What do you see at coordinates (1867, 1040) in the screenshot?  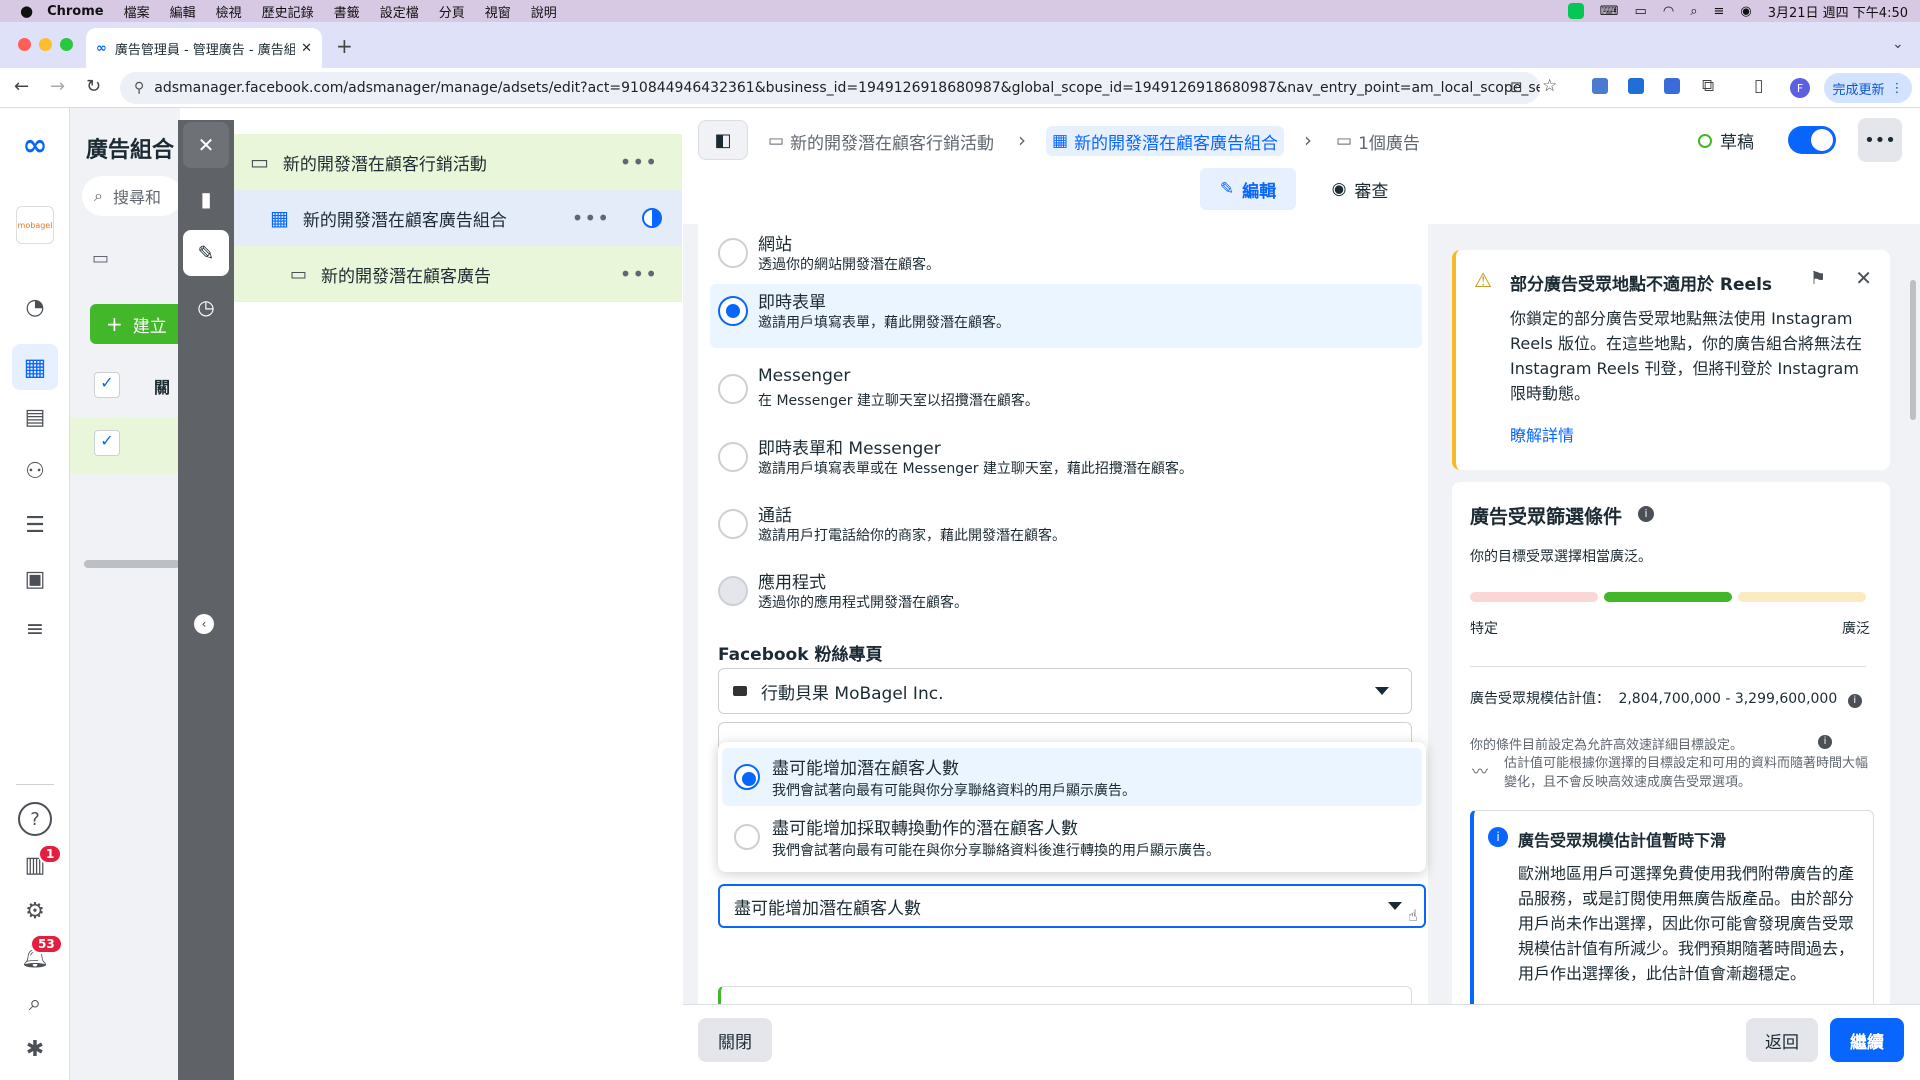 I see `continue-button: 繼續` at bounding box center [1867, 1040].